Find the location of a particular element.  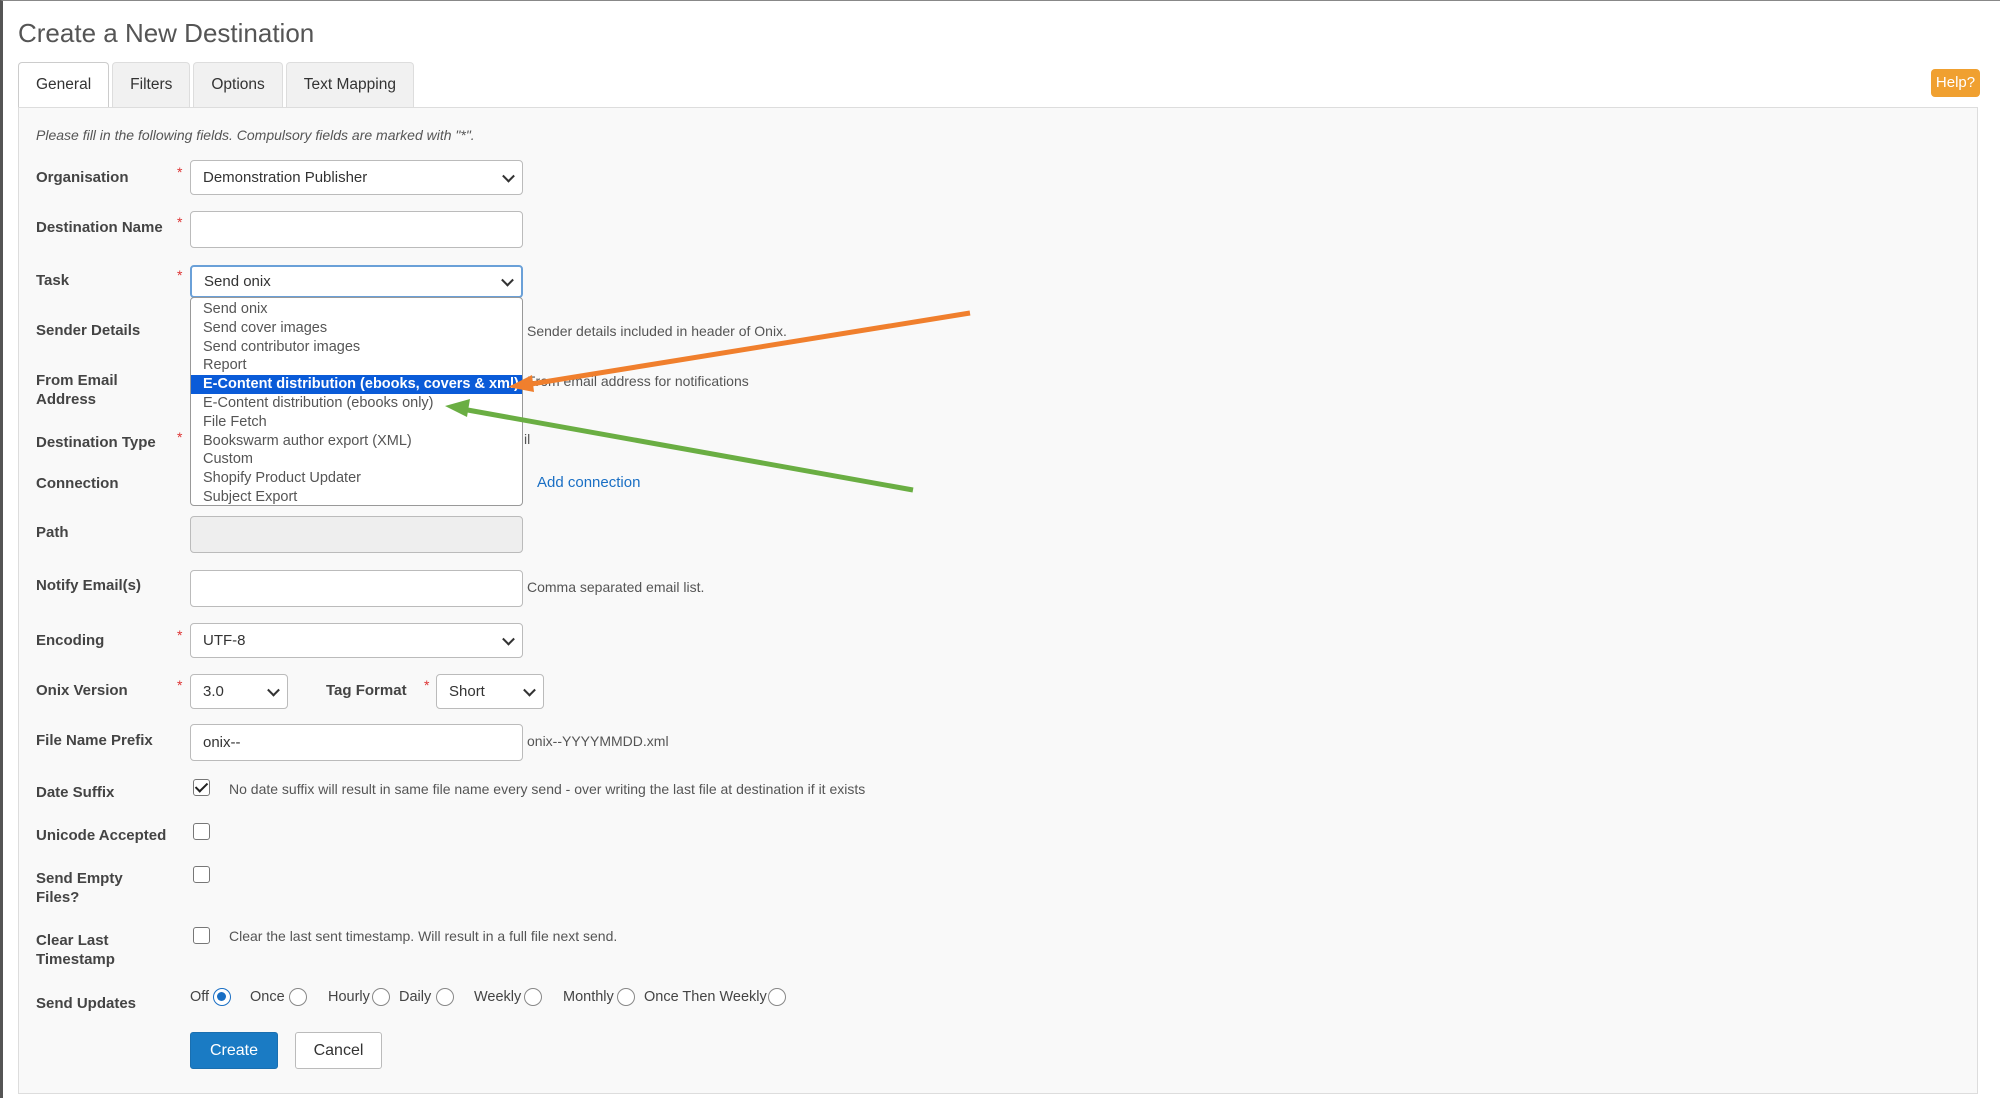

orange-arrow is located at coordinates (739, 351).